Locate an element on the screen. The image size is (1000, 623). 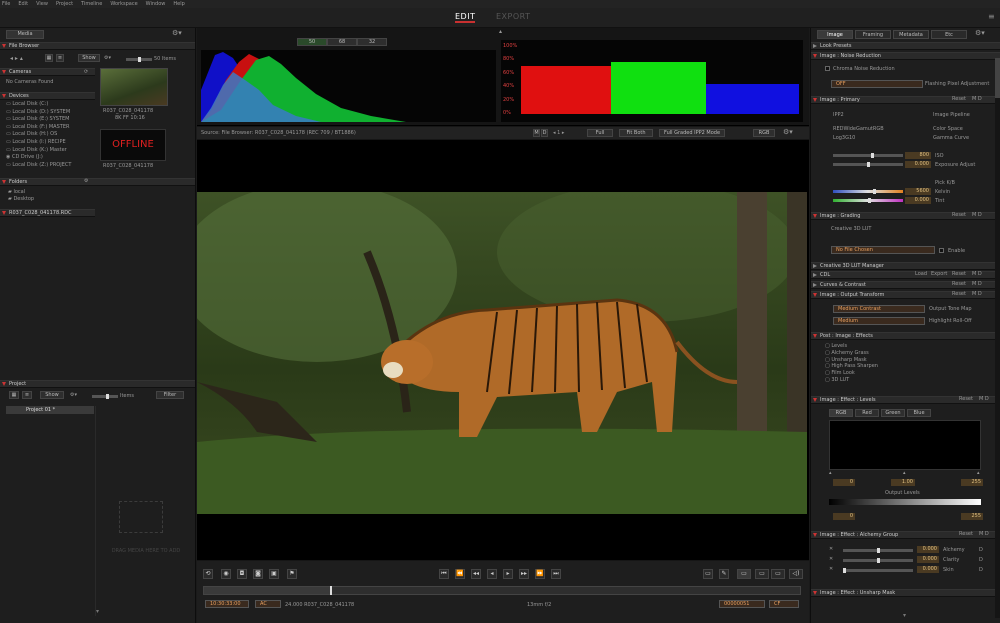
flashing-pixel-dropdown: OFF is located at coordinates (877, 84).